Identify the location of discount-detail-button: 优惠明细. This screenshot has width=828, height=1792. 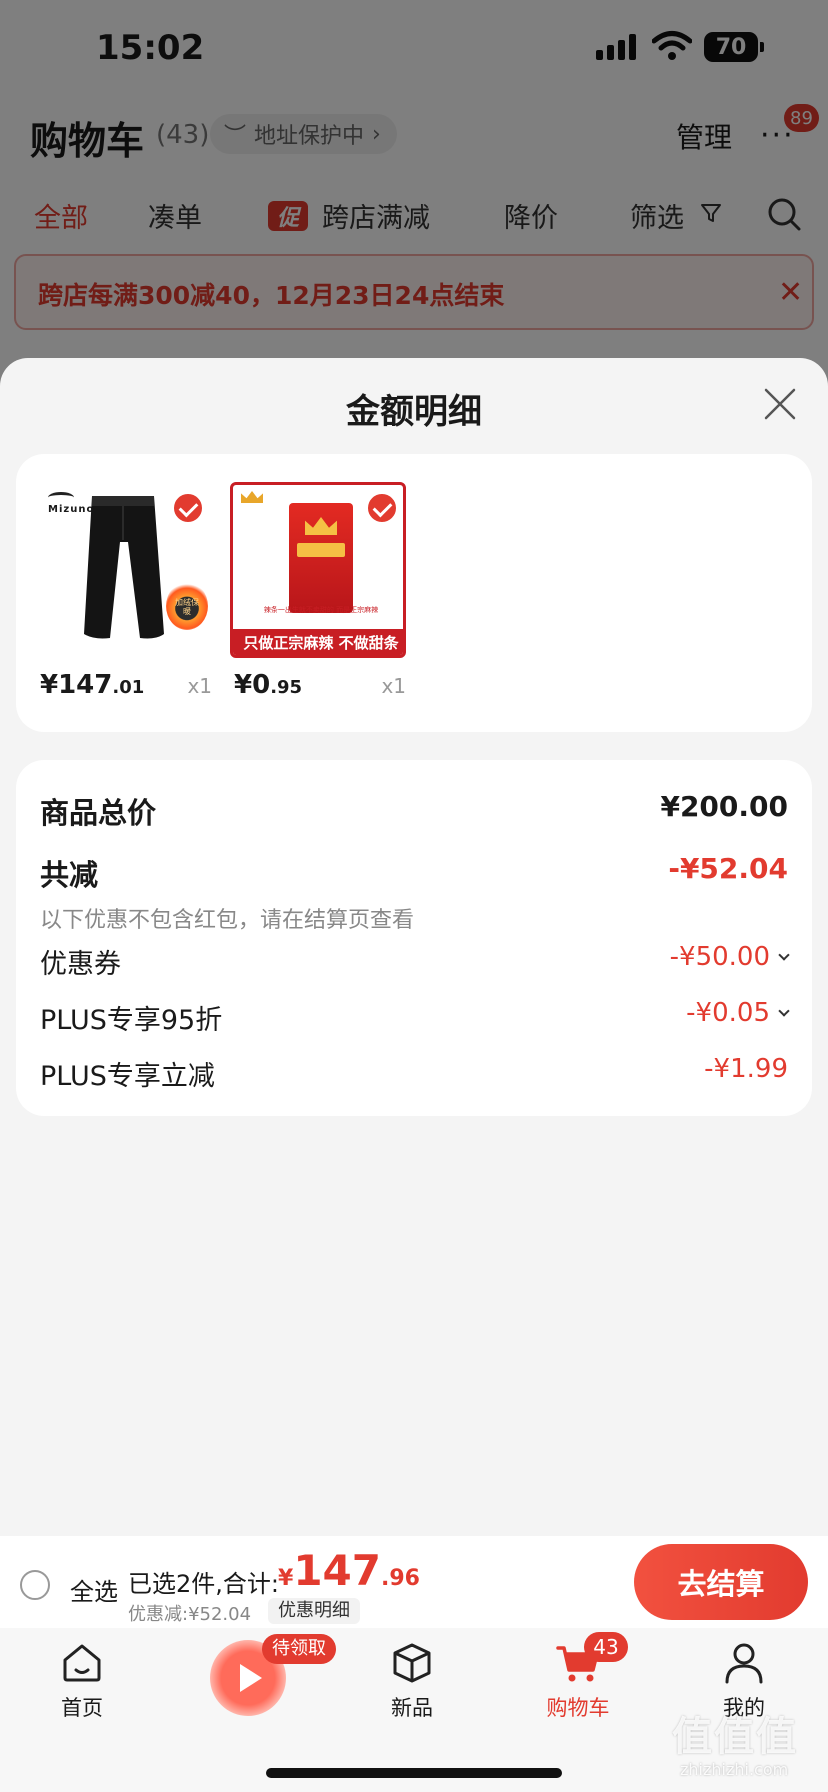
(314, 1611).